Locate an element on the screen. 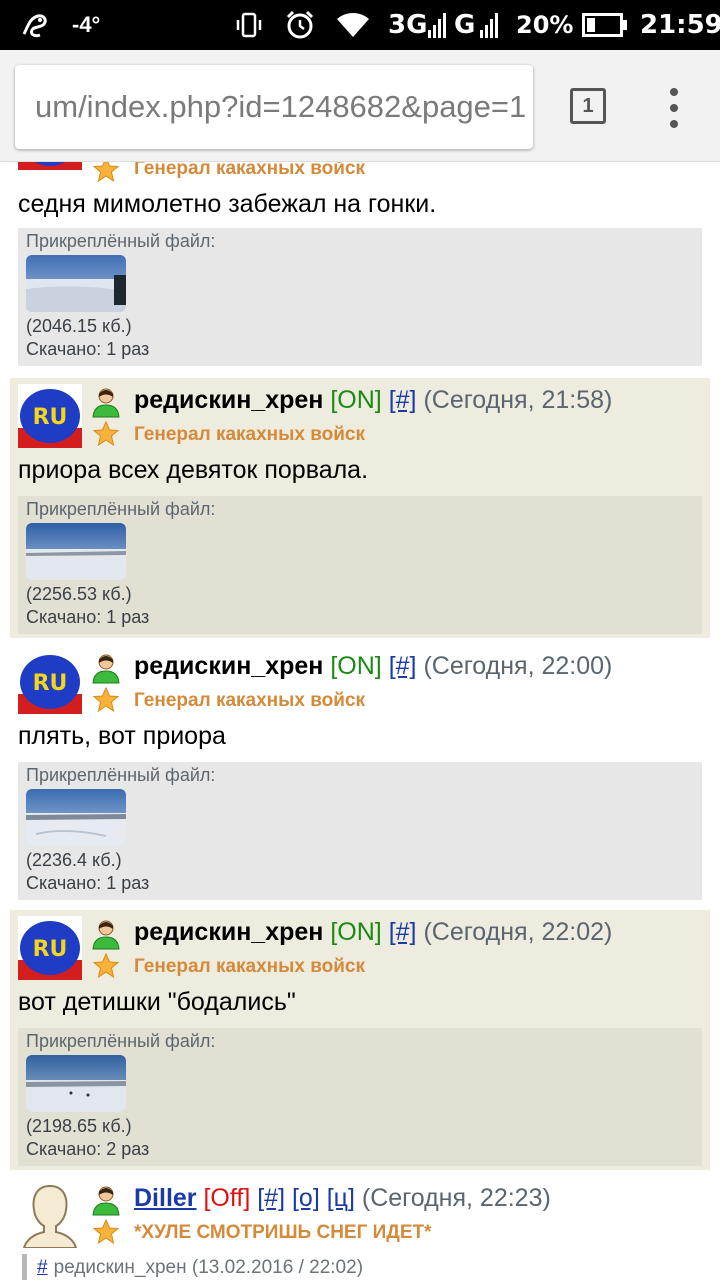 Image resolution: width=720 pixels, height=1280 pixels. user-icon is located at coordinates (106, 1201).